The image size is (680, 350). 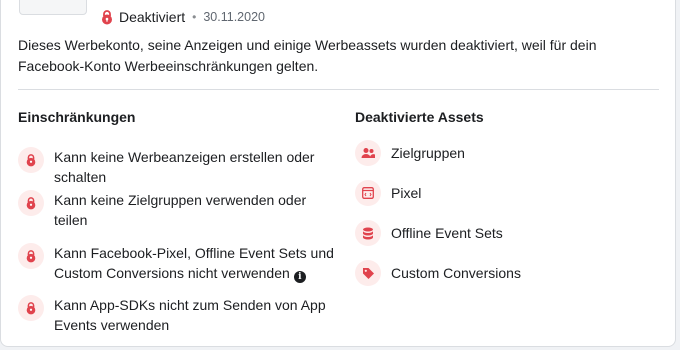 What do you see at coordinates (184, 157) in the screenshot?
I see `restriction-line1: Kann keine Werbeanzeigen erstellen oder` at bounding box center [184, 157].